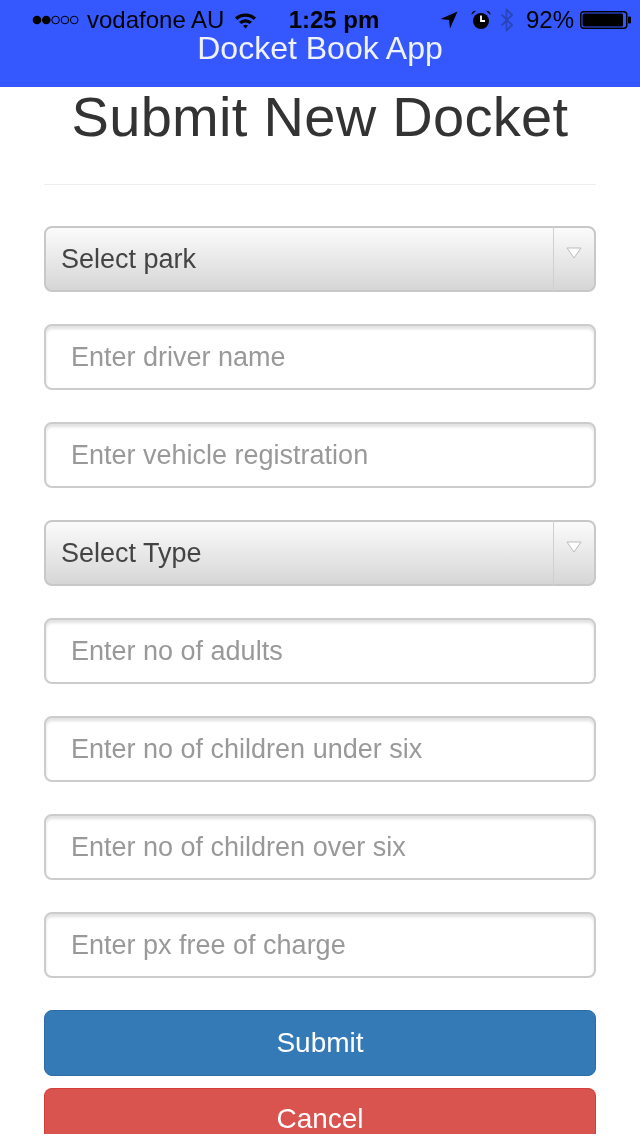 The height and width of the screenshot is (1136, 640). What do you see at coordinates (320, 945) in the screenshot?
I see `text-field: Enter px free of charge` at bounding box center [320, 945].